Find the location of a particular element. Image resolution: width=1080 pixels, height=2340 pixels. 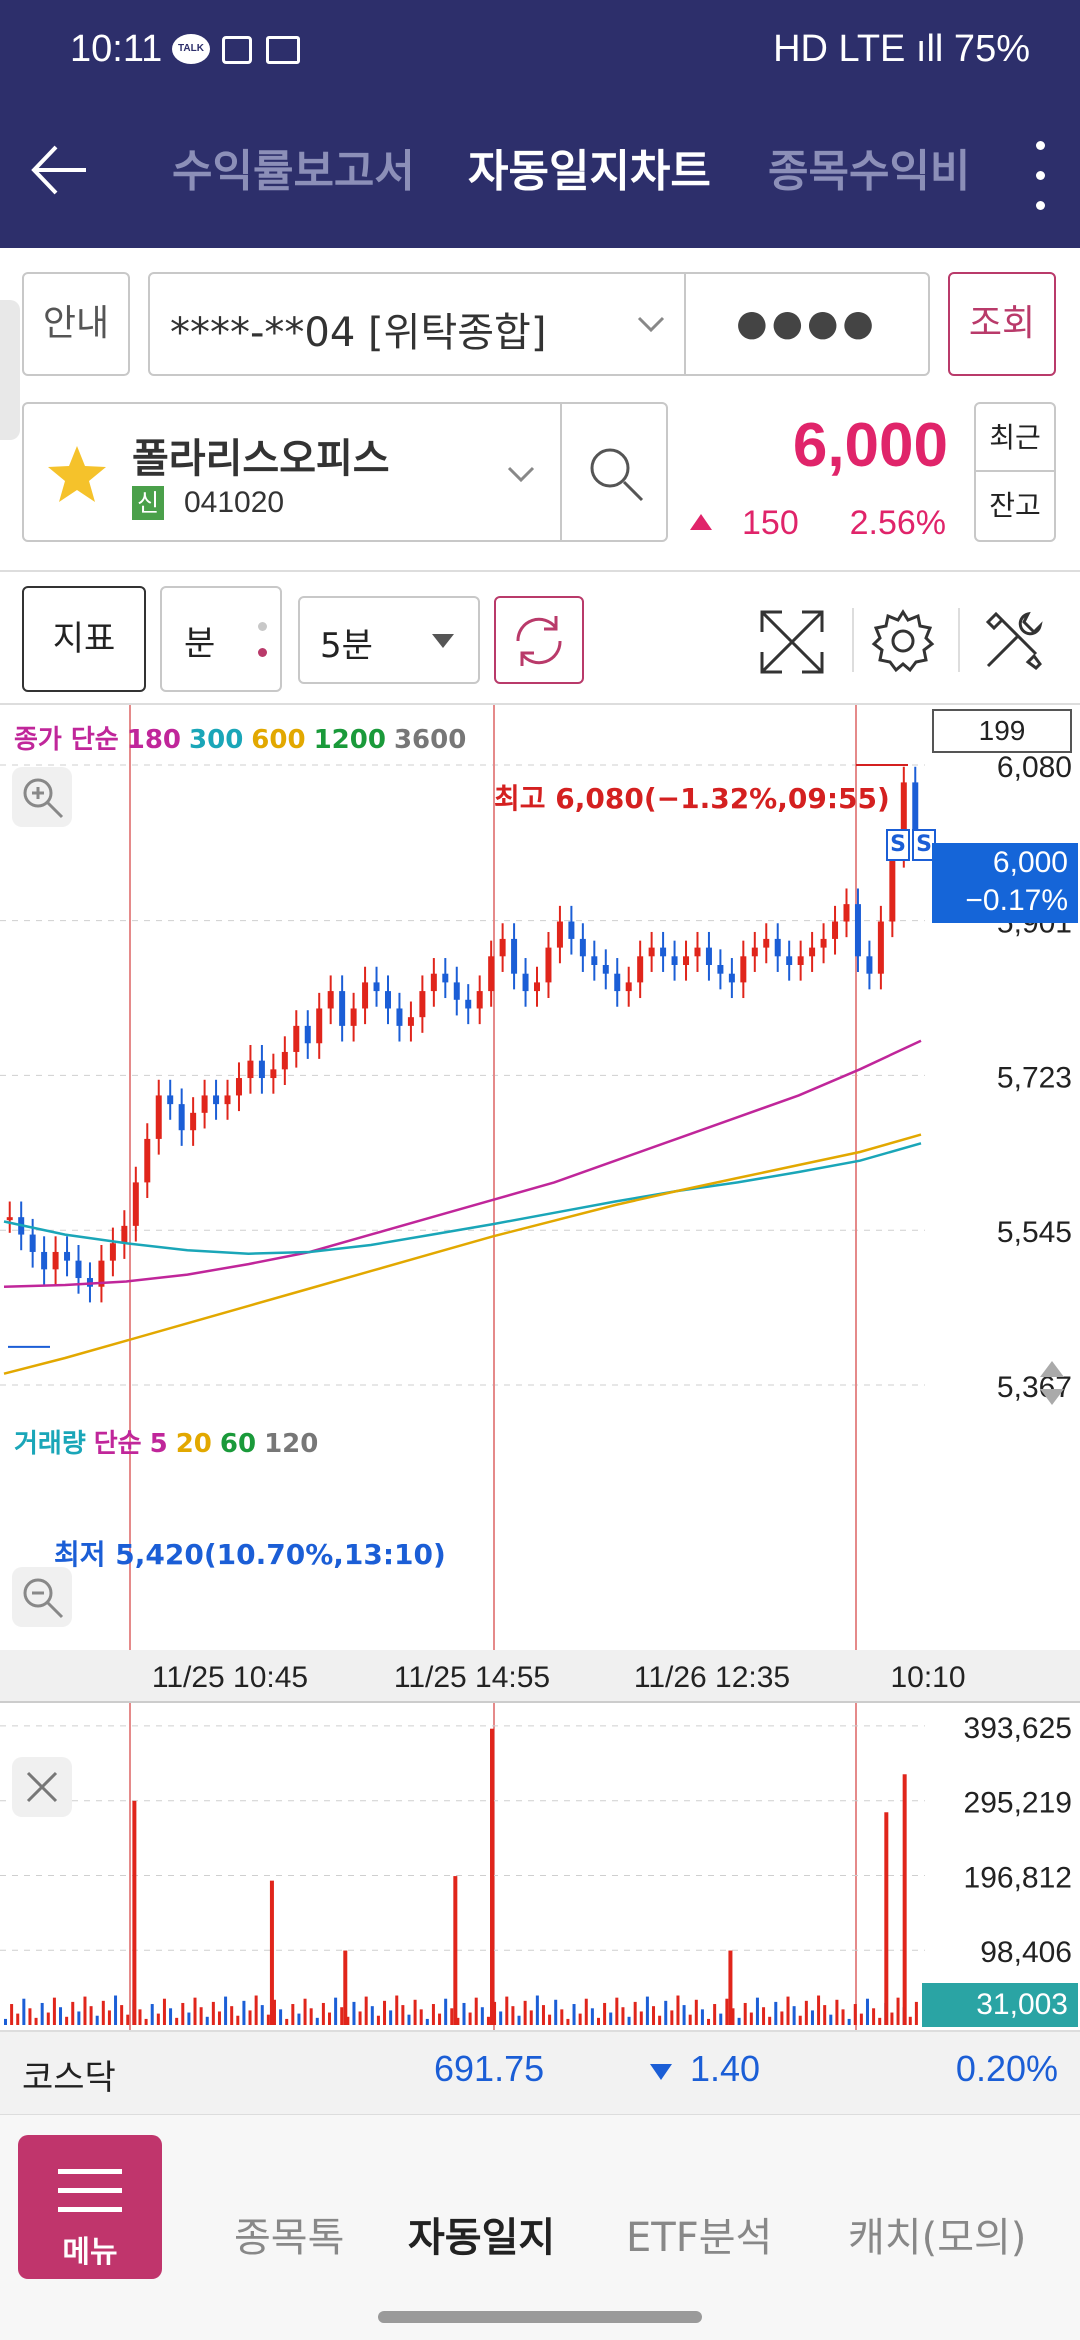

zoom-out-icon is located at coordinates (42, 1597).